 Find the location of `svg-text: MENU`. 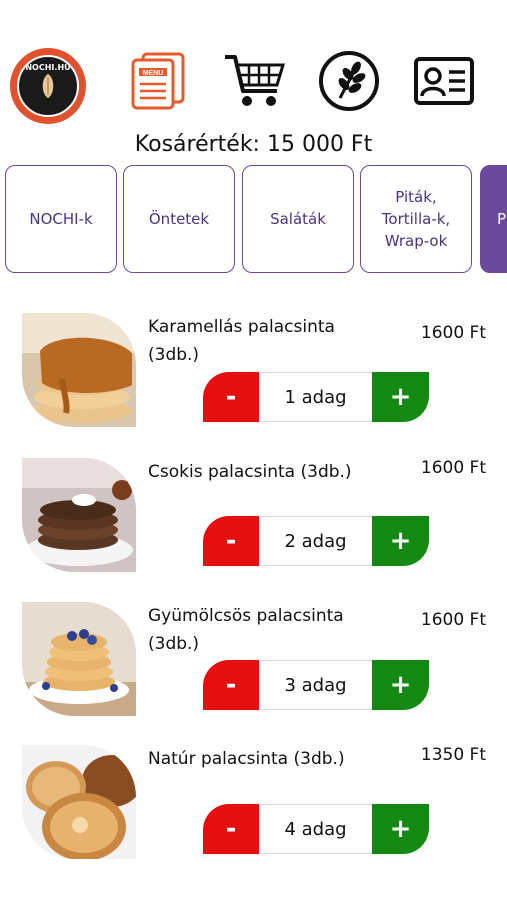

svg-text: MENU is located at coordinates (153, 73).